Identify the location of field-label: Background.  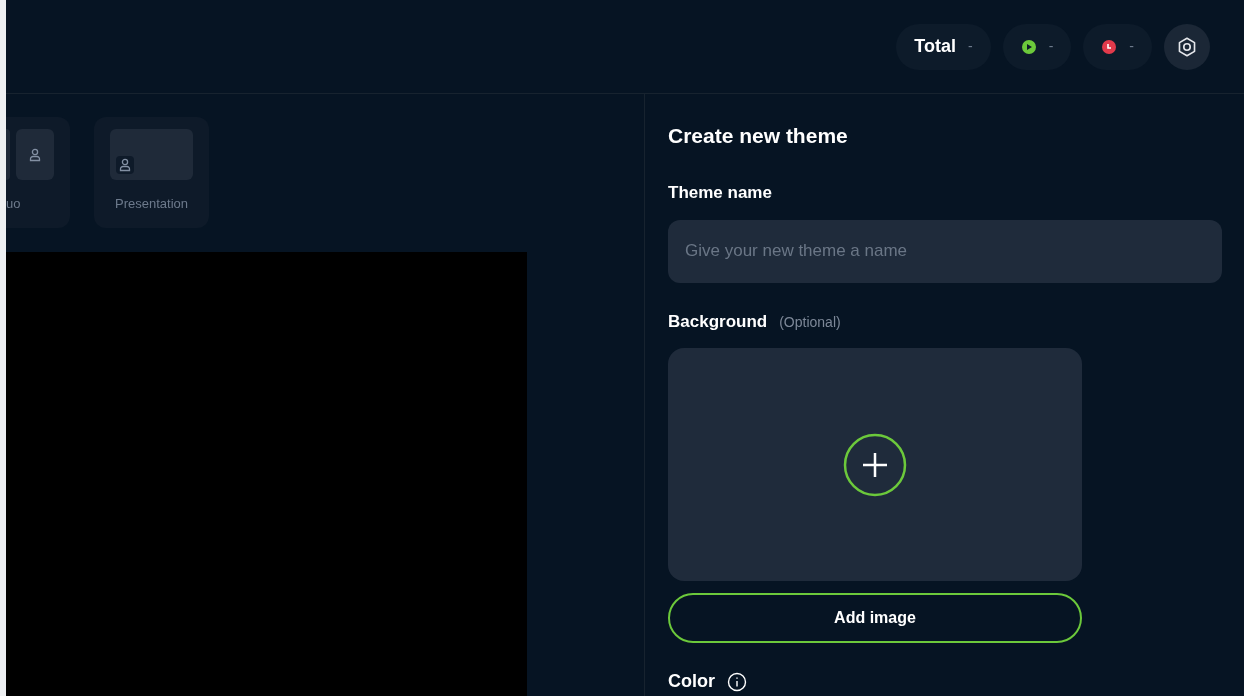
(718, 321).